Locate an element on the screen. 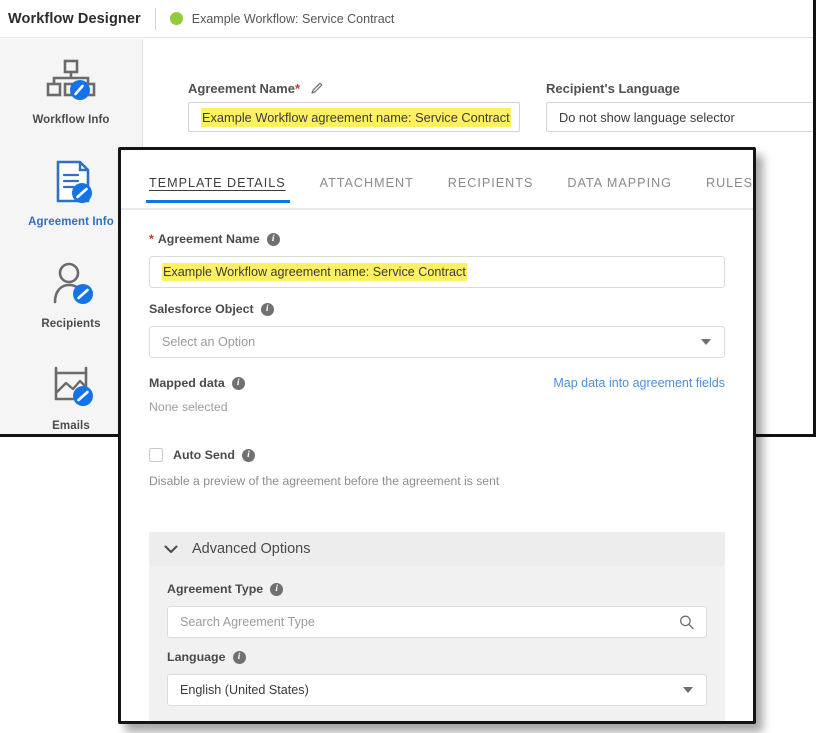  salesforce-object-label: Salesforce Object i is located at coordinates (437, 309).